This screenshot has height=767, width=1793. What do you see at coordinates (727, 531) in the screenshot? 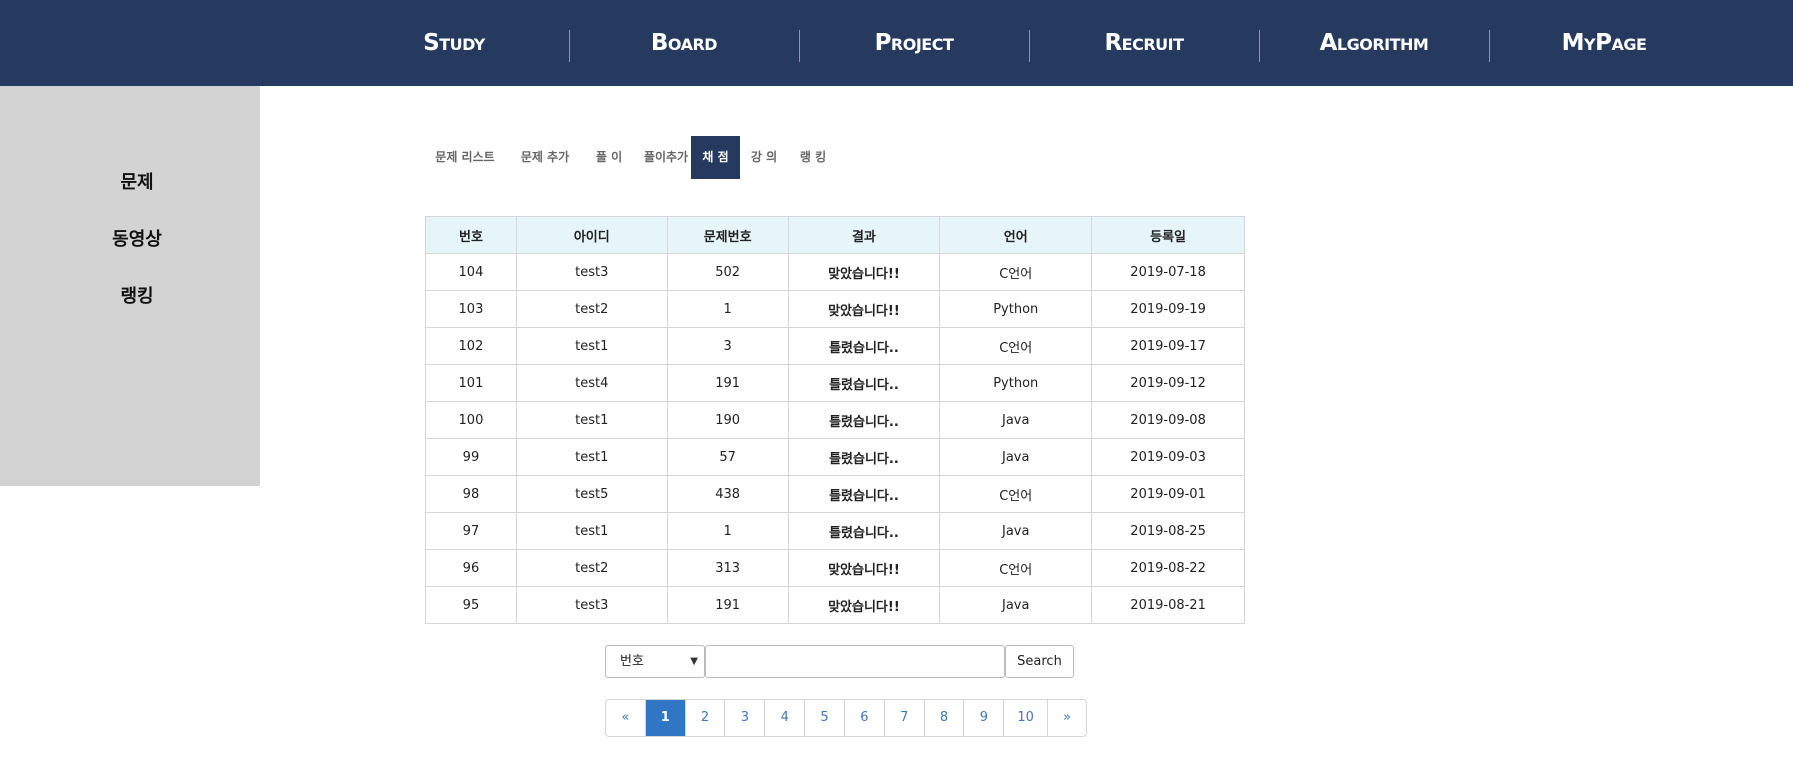
I see `cell-problem-number: 1` at bounding box center [727, 531].